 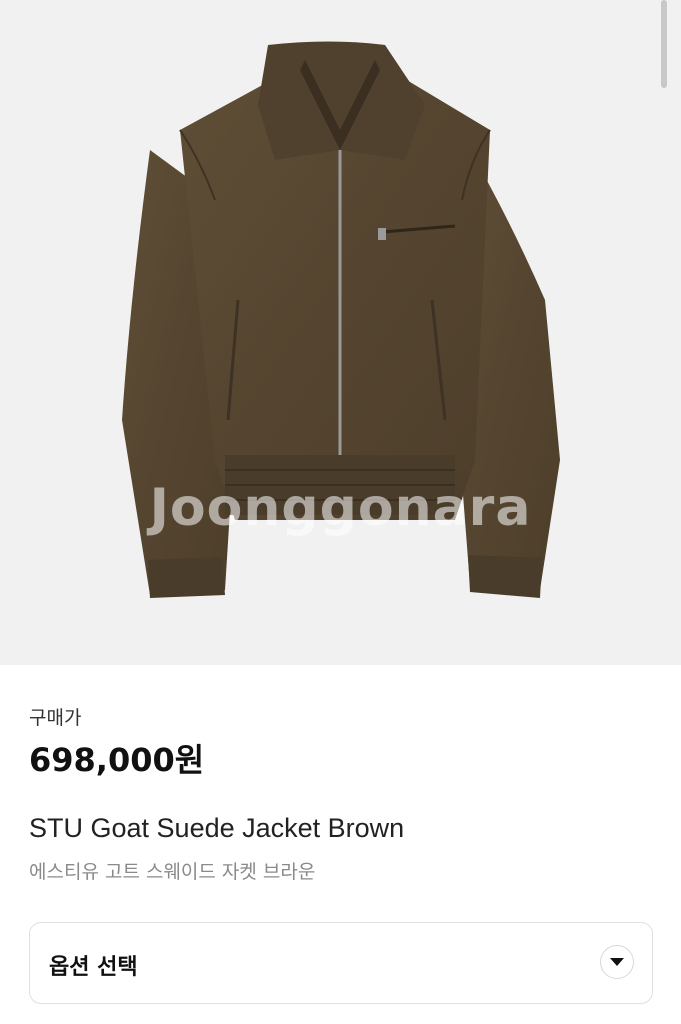 I want to click on watermark: Joonggonara, so click(x=340, y=508).